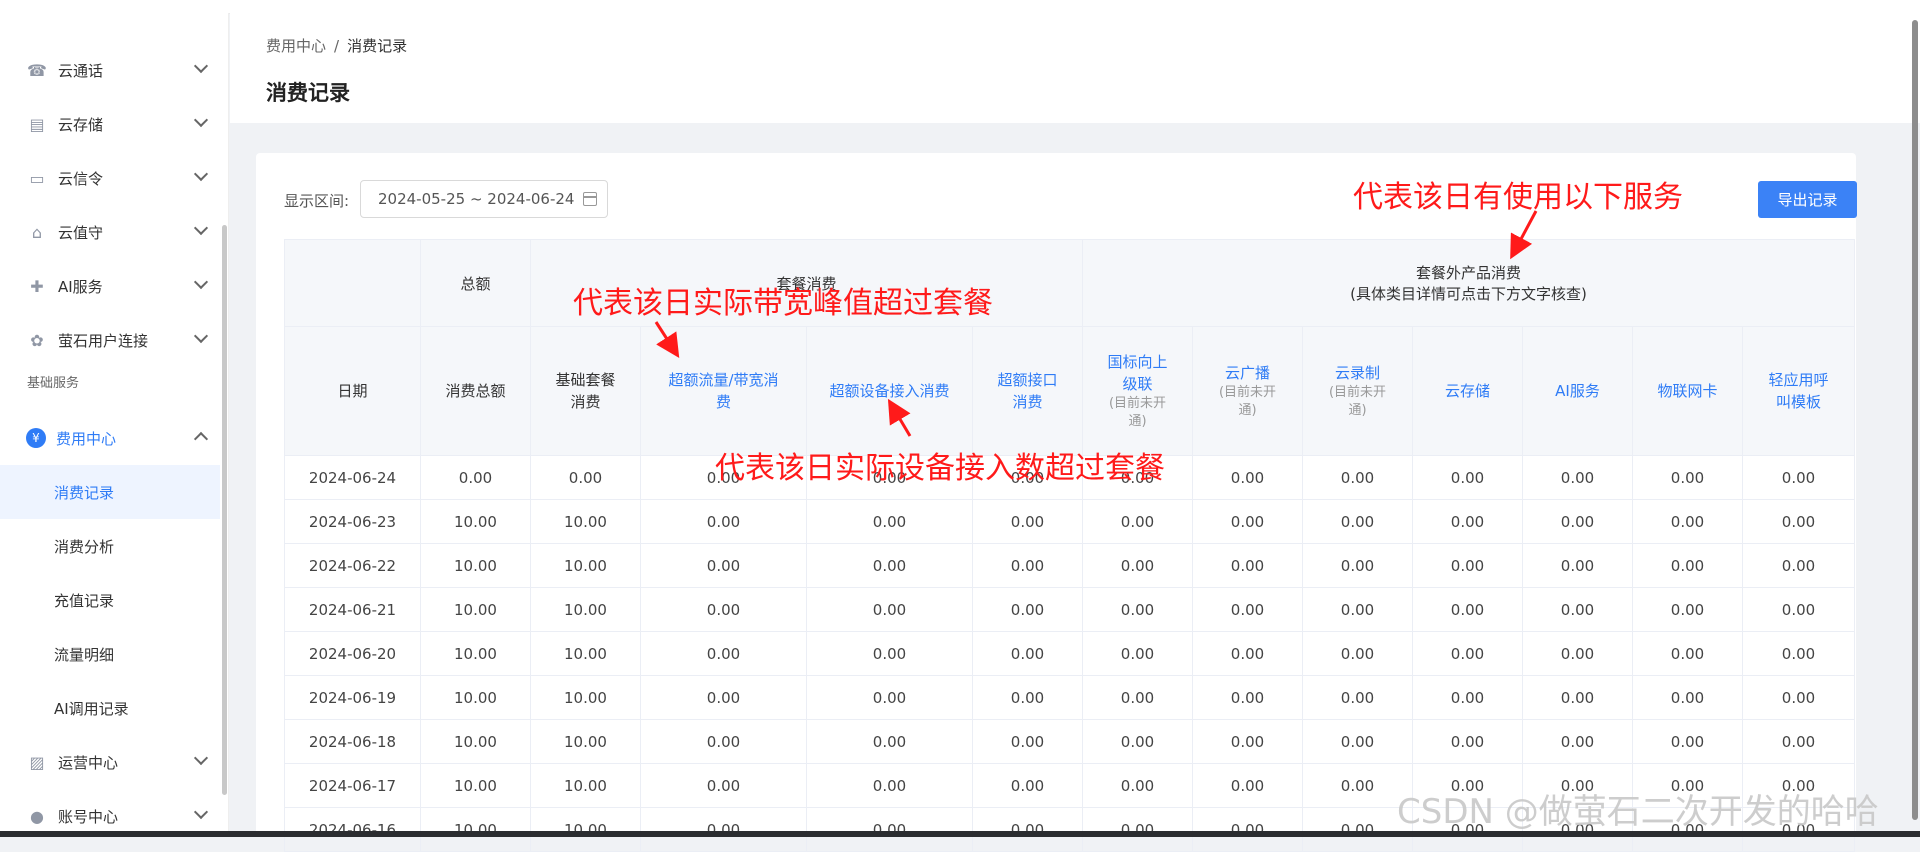 This screenshot has width=1920, height=852. I want to click on col-bandwidth: 超额流量/带宽消费, so click(723, 391).